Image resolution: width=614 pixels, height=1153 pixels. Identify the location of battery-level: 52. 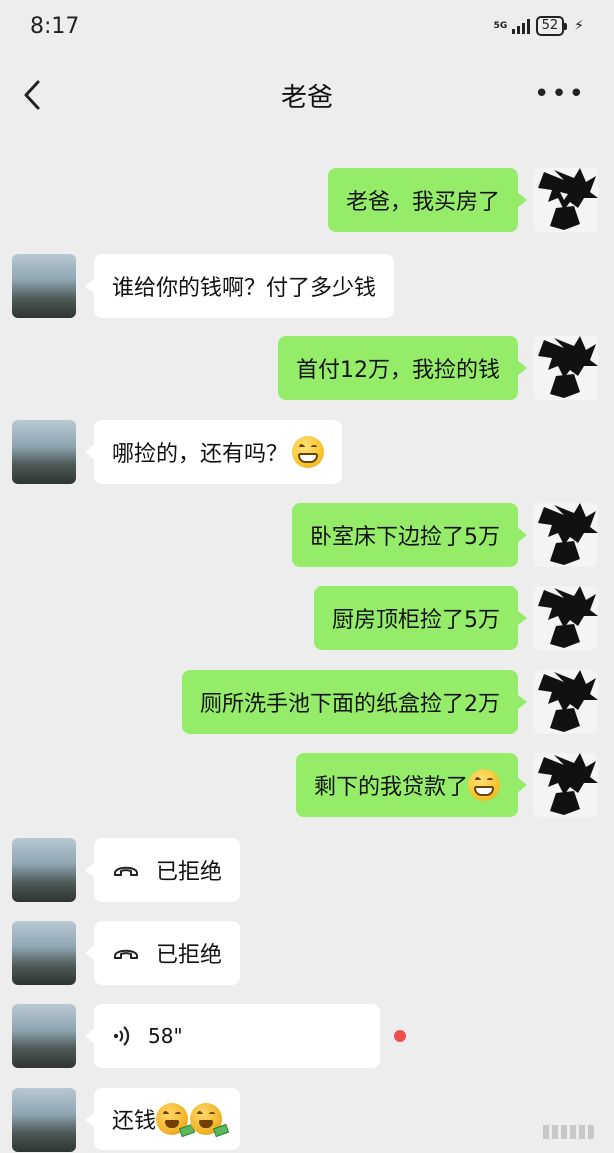
(550, 25).